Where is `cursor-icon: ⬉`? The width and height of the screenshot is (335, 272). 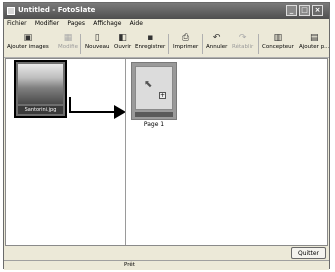
cursor-icon: ⬉ is located at coordinates (148, 84).